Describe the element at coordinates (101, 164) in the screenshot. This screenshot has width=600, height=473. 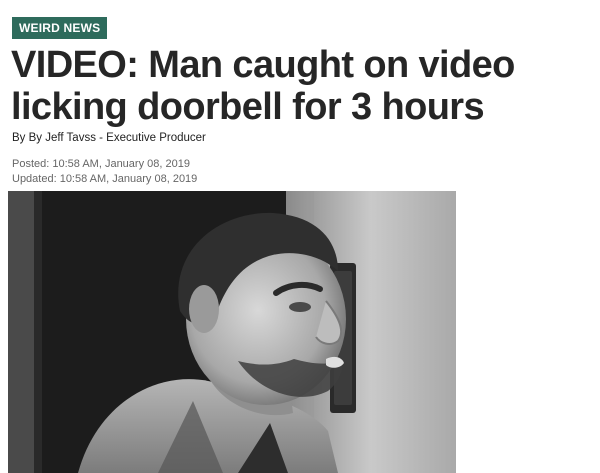
I see `posted-timestamp: Posted: 10:58 AM, January 08, 2019` at that location.